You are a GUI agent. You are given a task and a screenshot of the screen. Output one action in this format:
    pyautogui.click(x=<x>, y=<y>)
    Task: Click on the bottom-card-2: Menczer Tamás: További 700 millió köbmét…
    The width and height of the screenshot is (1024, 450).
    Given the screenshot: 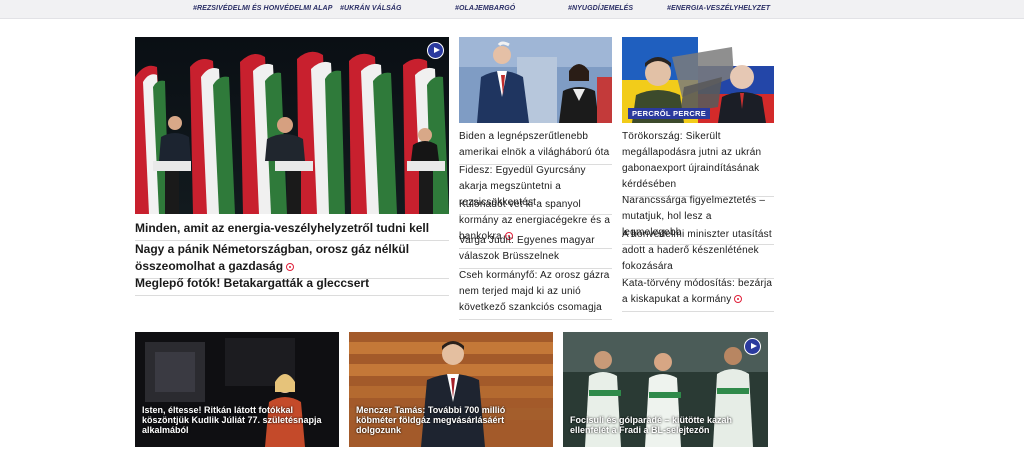 What is the action you would take?
    pyautogui.click(x=451, y=389)
    